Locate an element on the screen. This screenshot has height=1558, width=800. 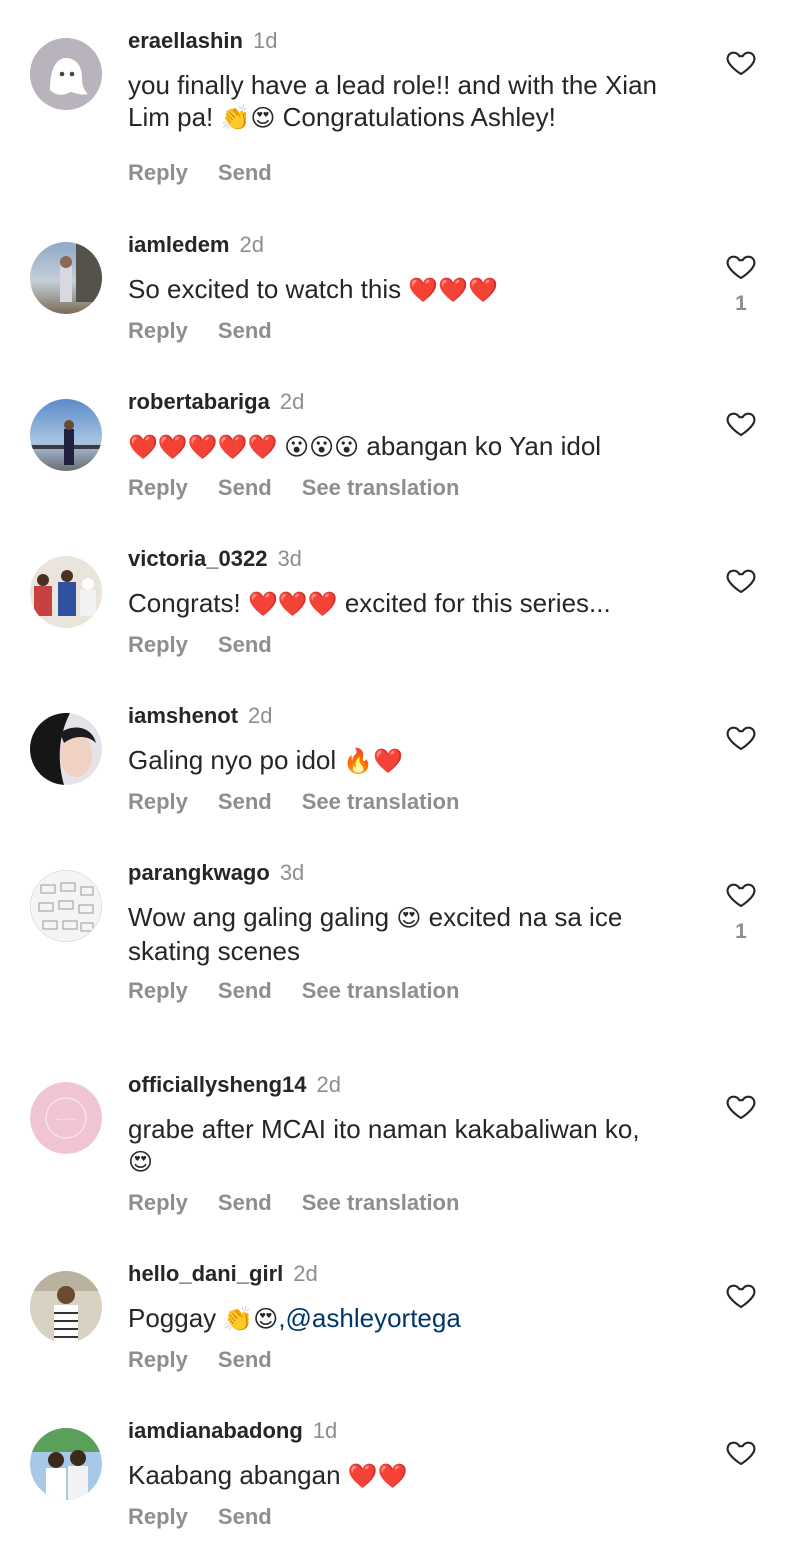
comment-line: Congrats! is located at coordinates (188, 603).